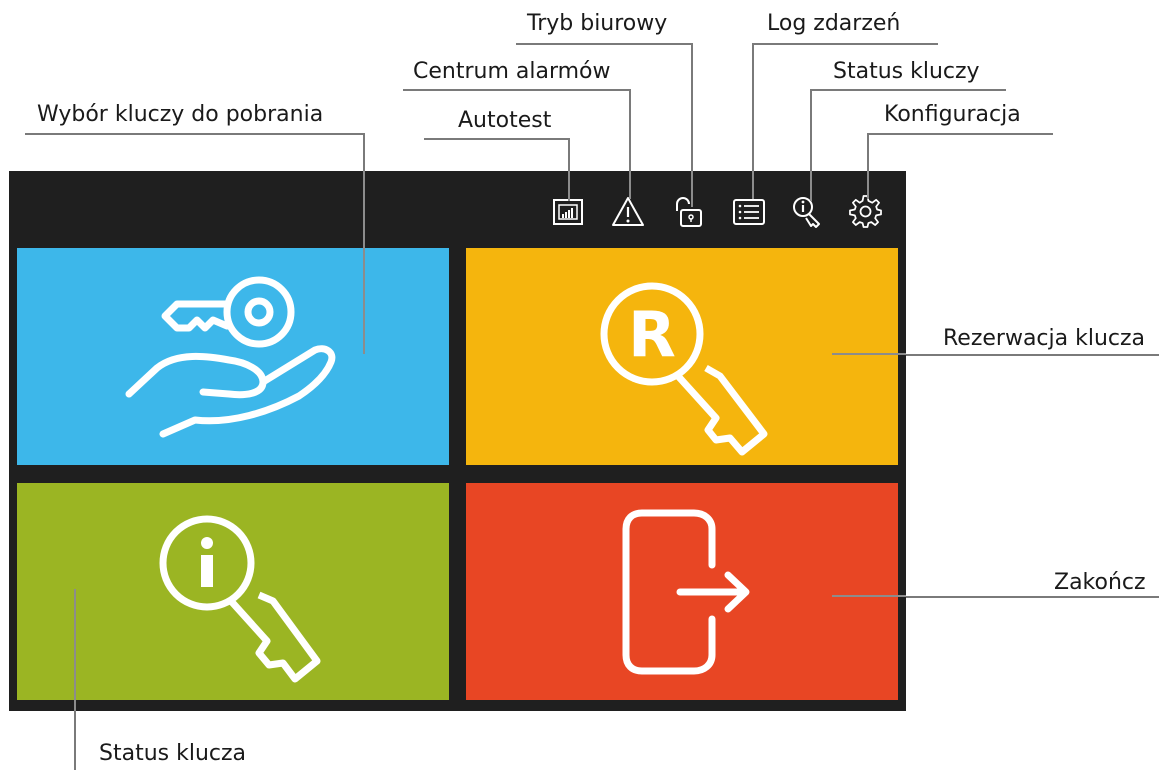  What do you see at coordinates (749, 212) in the screenshot?
I see `event-log-list-icon` at bounding box center [749, 212].